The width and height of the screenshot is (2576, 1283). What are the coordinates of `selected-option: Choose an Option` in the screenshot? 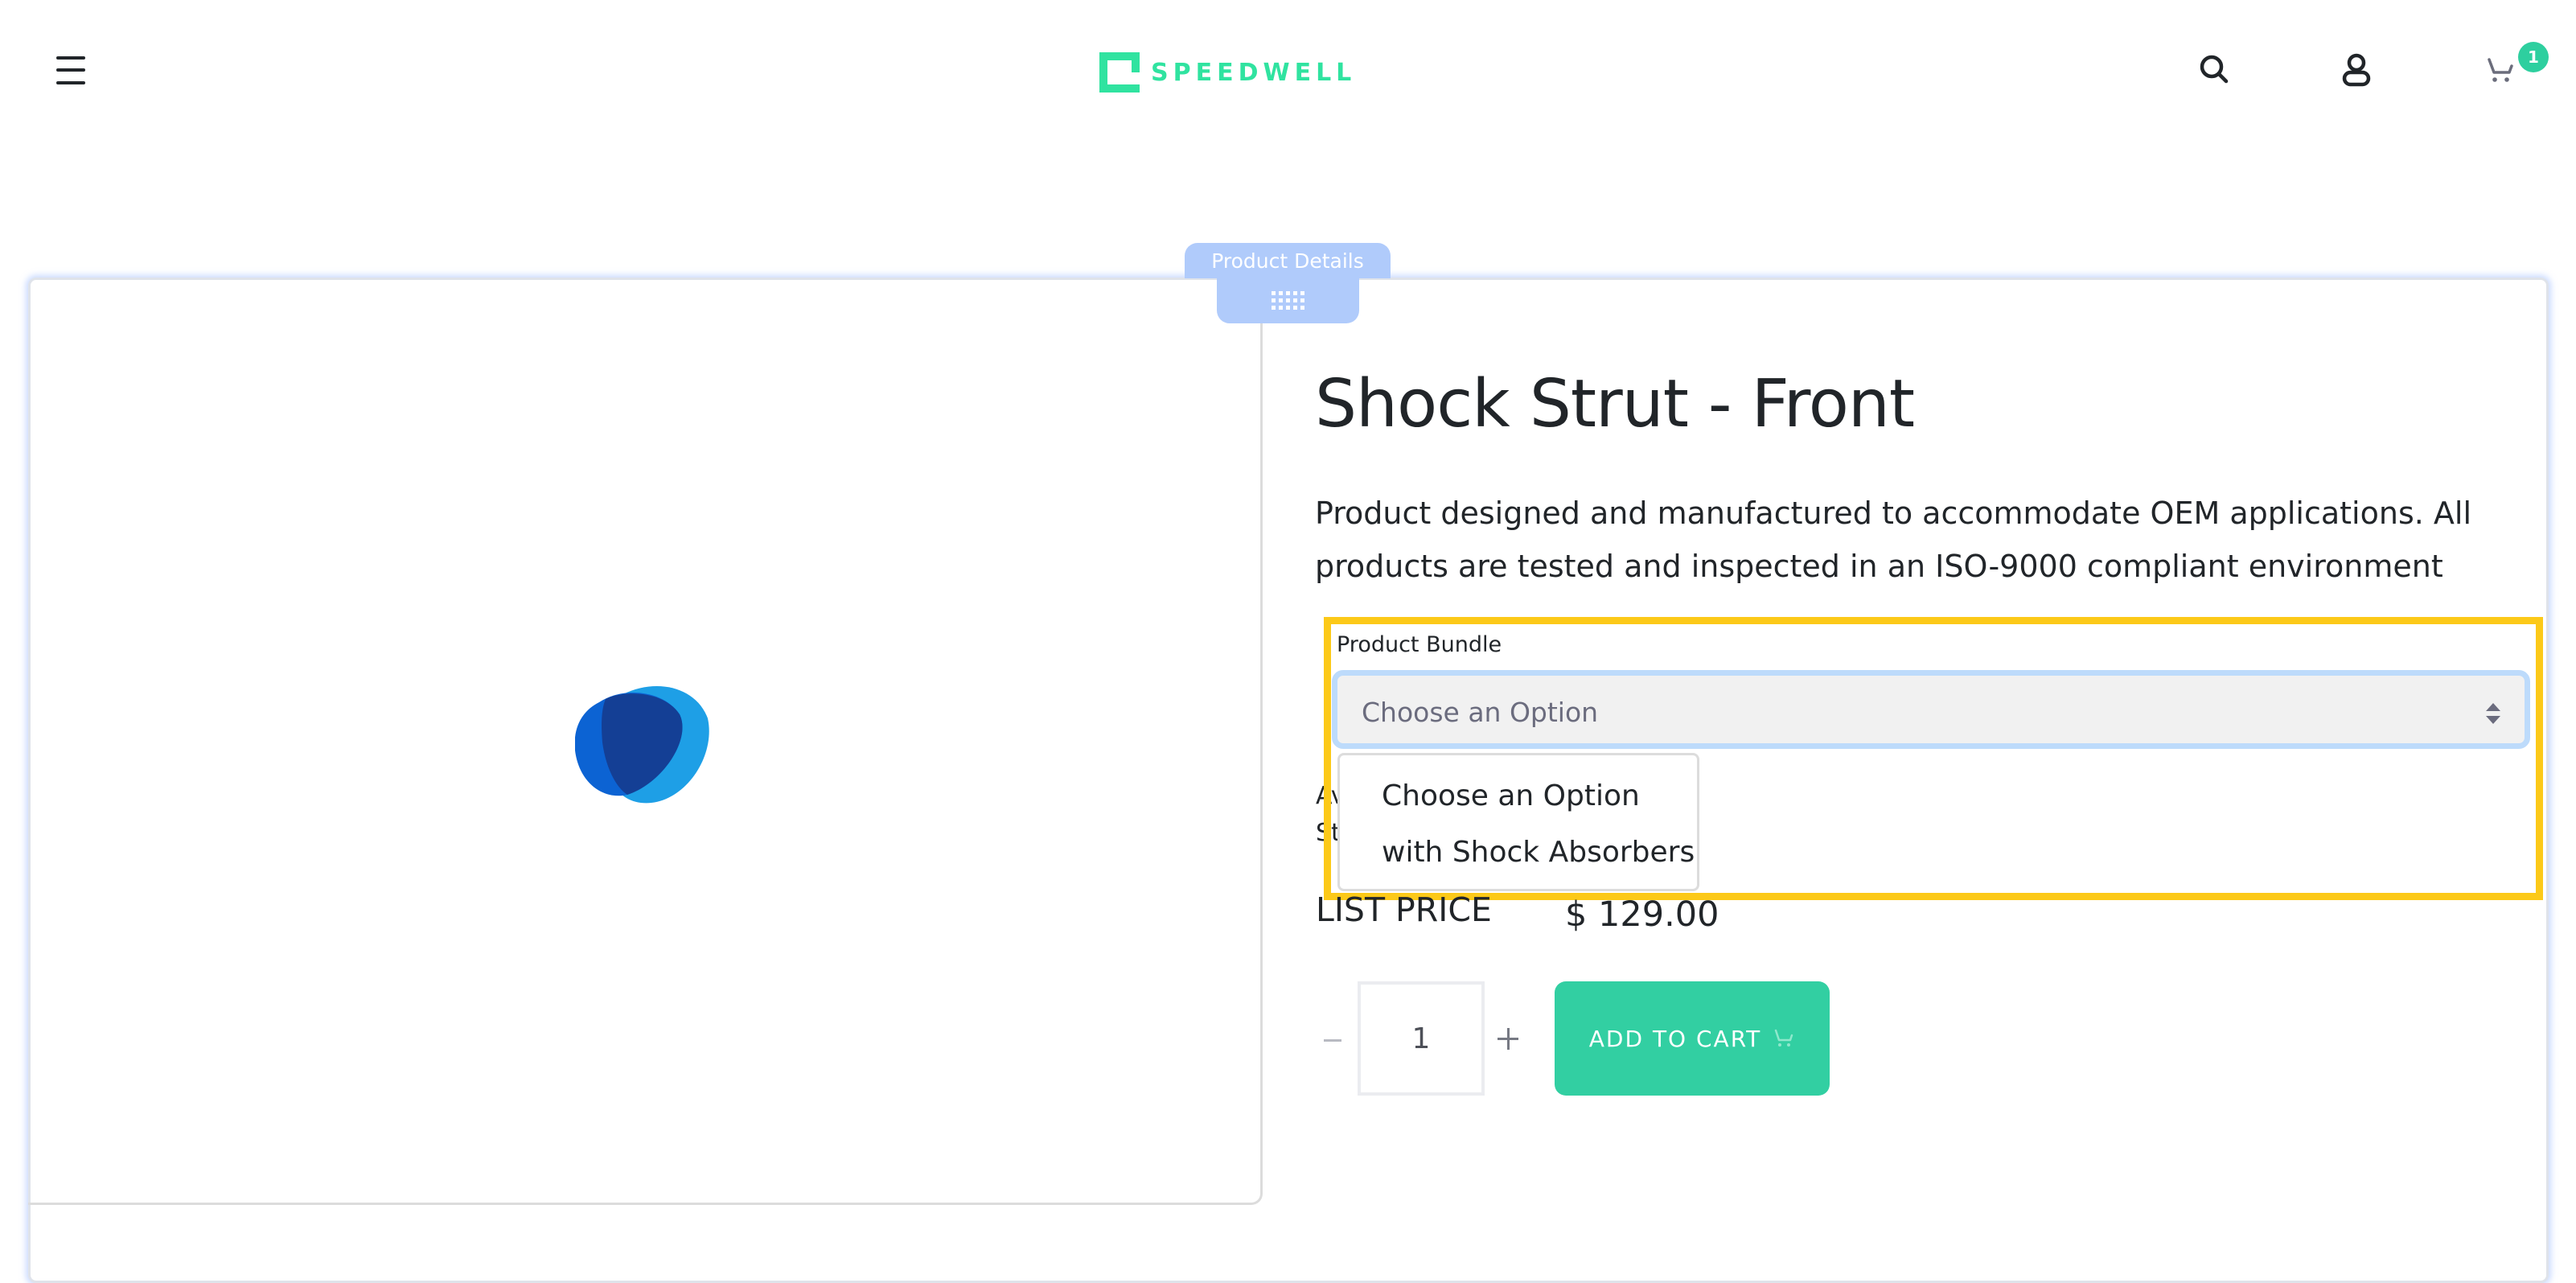 It's located at (1480, 712).